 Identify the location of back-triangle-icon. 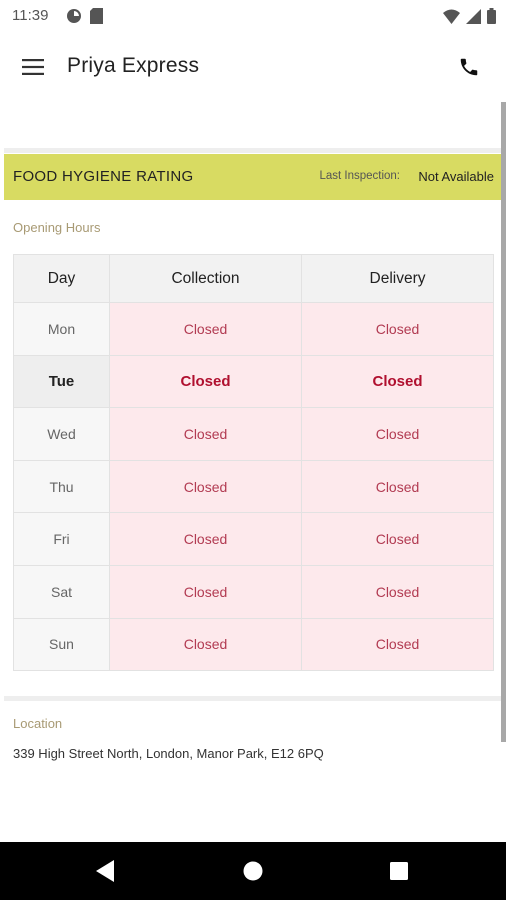
(105, 871).